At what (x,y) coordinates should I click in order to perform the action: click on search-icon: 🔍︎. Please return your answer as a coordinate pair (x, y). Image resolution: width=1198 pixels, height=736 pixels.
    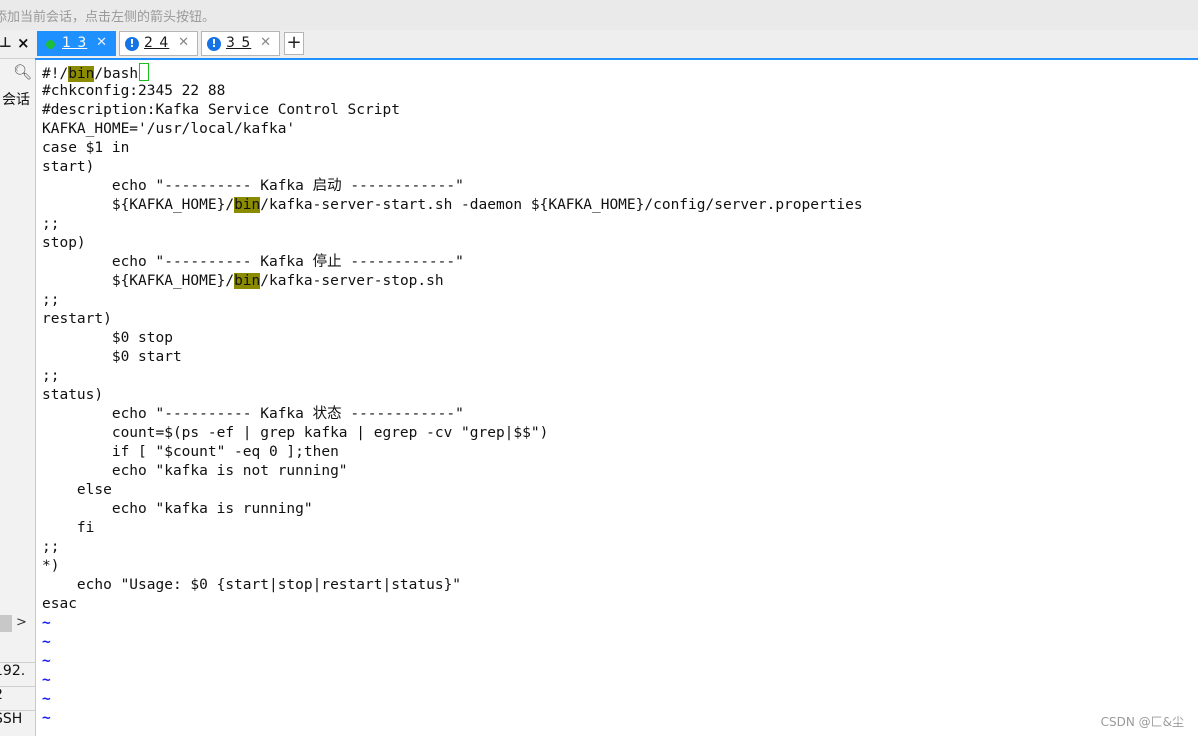
    Looking at the image, I should click on (22, 72).